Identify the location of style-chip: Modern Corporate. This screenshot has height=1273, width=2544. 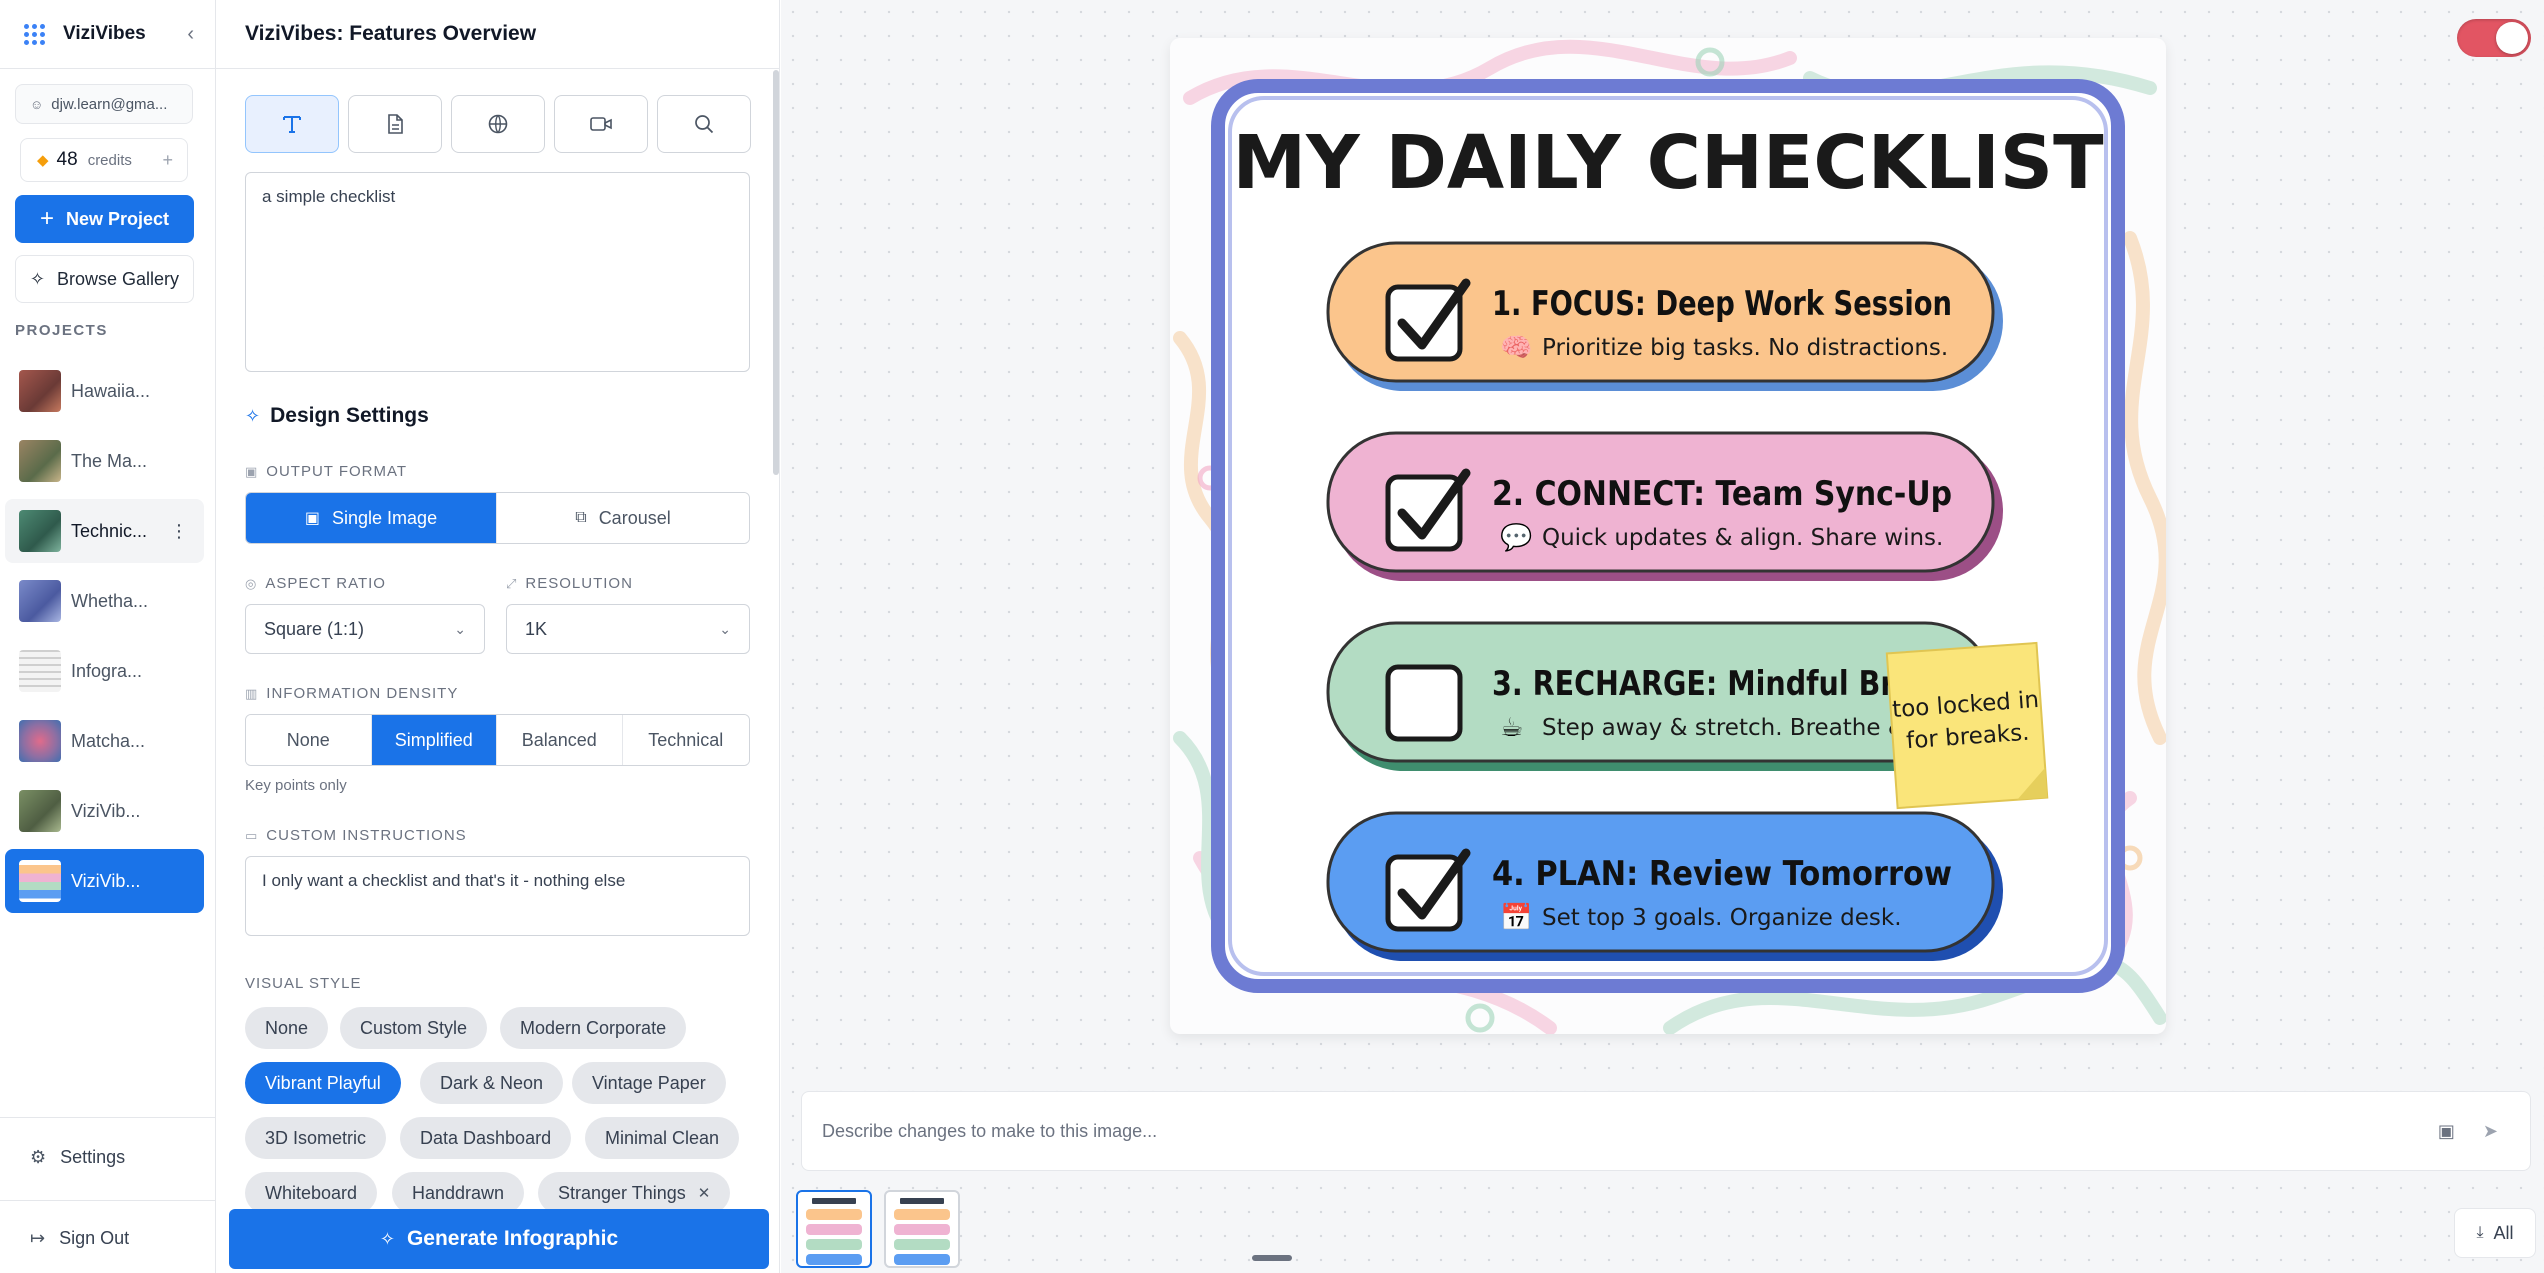
(593, 1028).